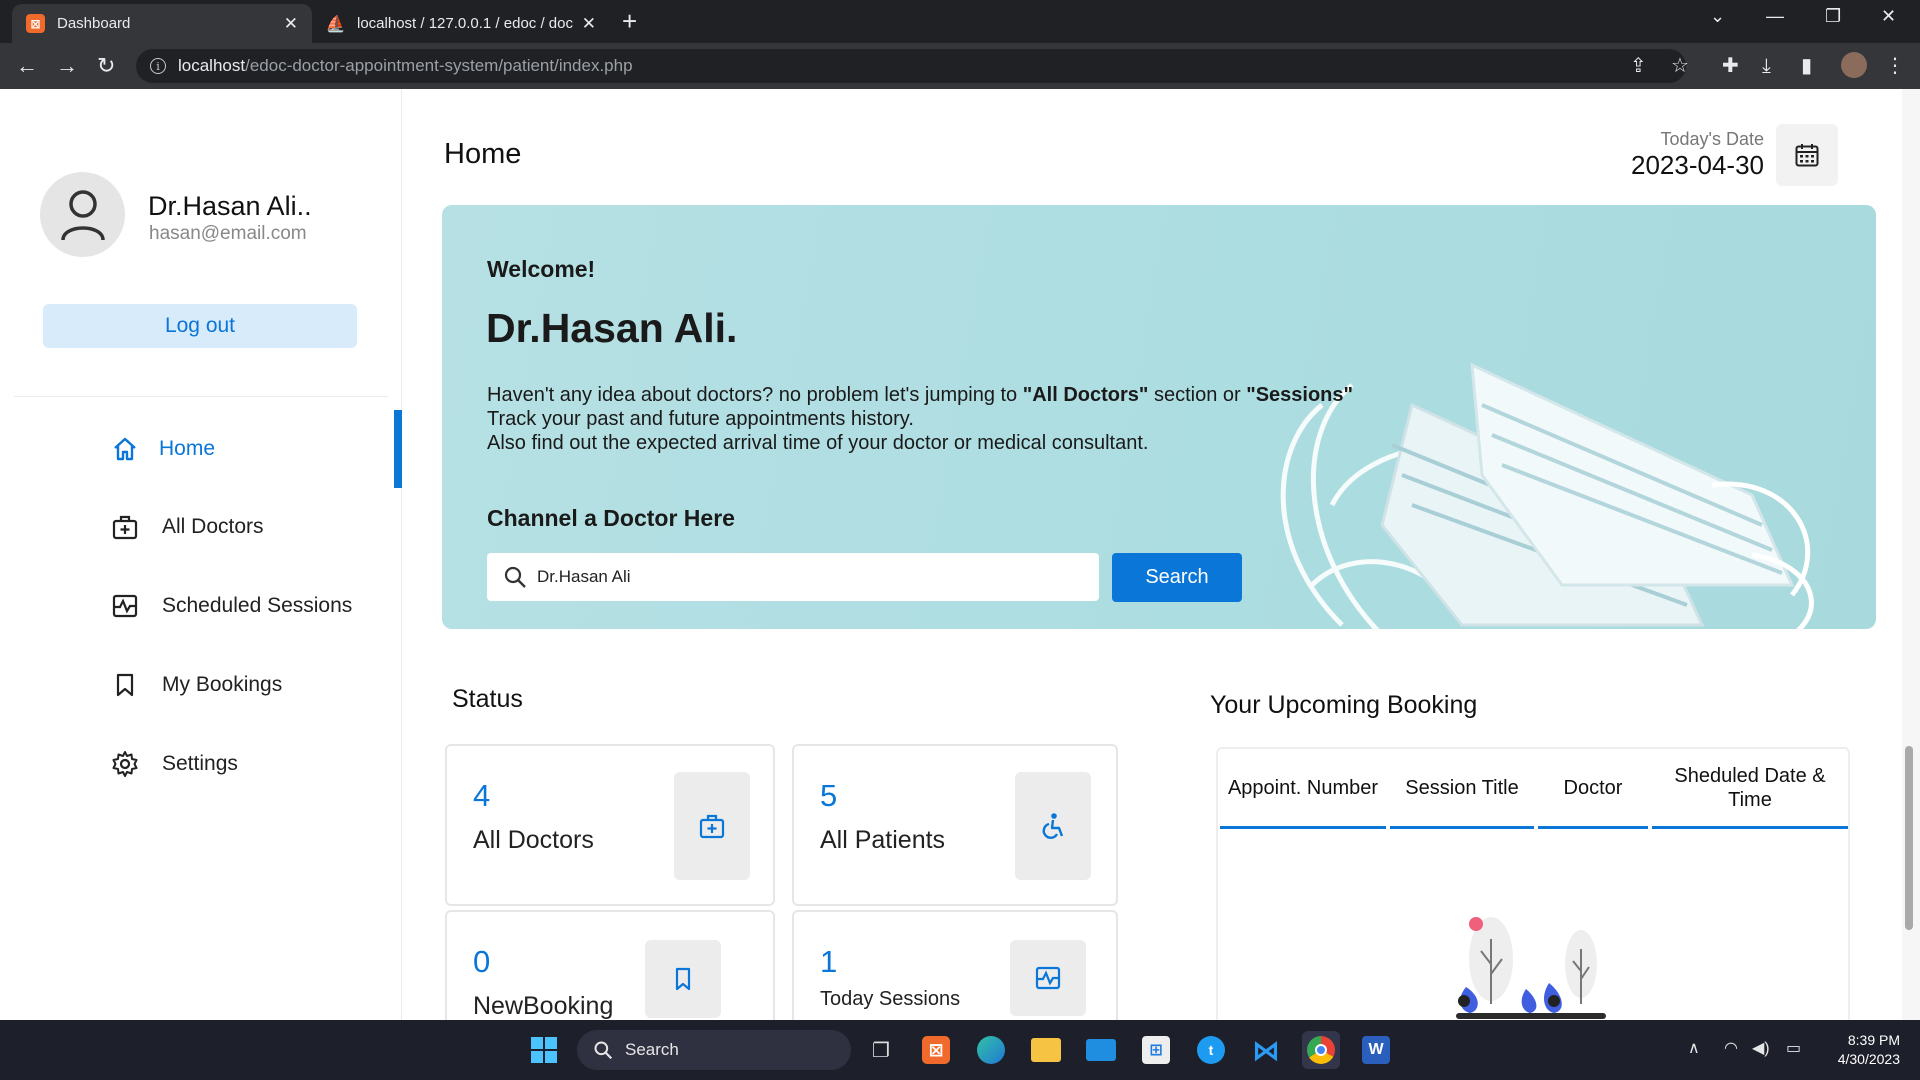 The width and height of the screenshot is (1920, 1080). Describe the element at coordinates (230, 206) in the screenshot. I see `profile-name: Dr.Hasan Ali..` at that location.